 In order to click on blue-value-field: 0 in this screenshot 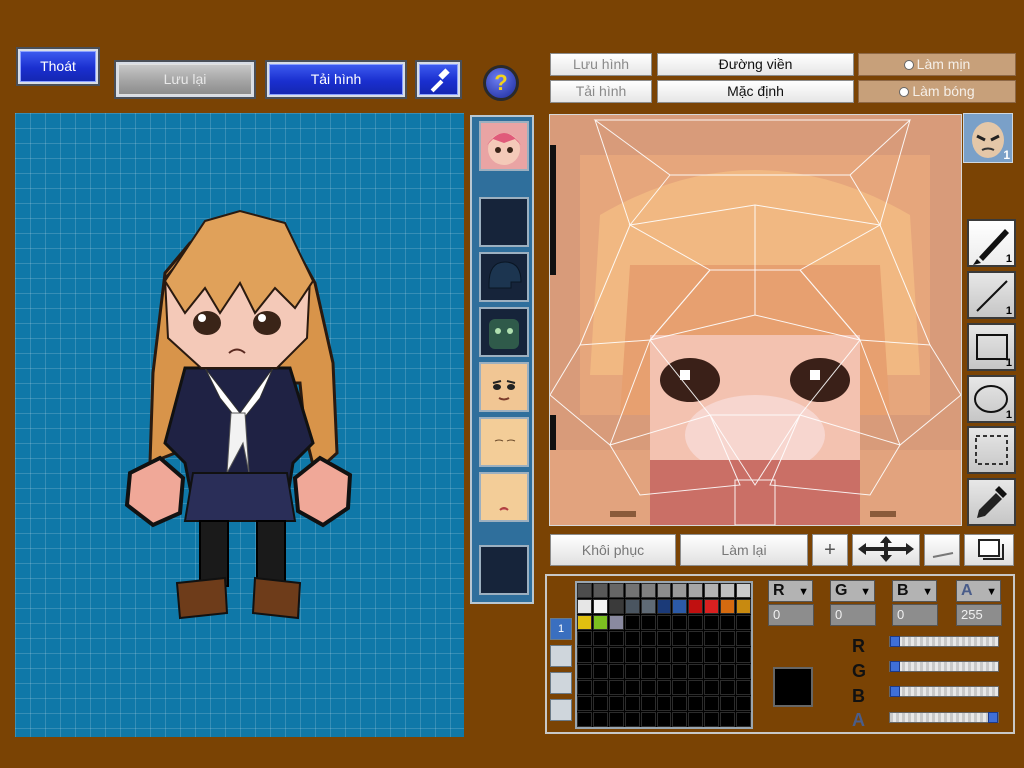, I will do `click(915, 615)`.